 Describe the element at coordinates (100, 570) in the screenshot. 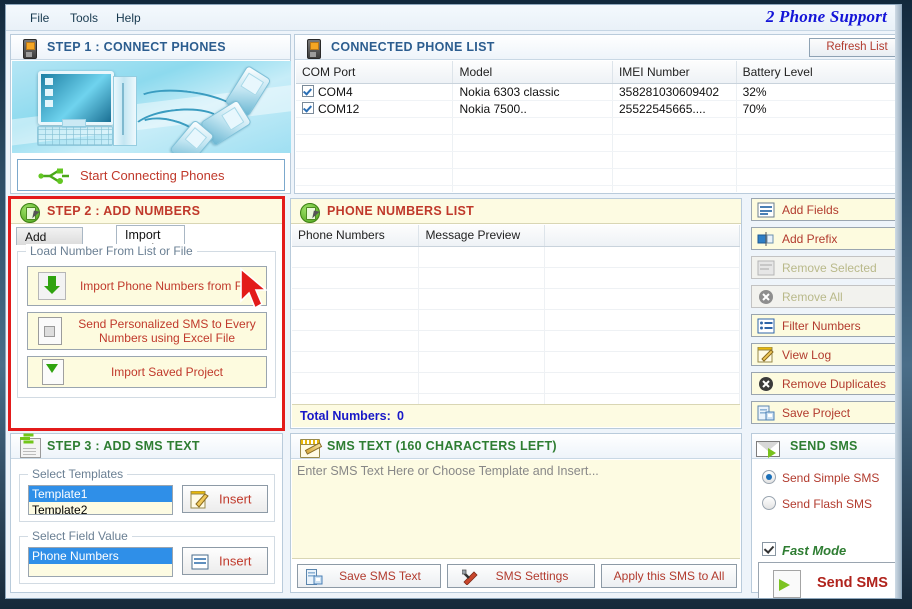

I see `field-option-empty` at that location.